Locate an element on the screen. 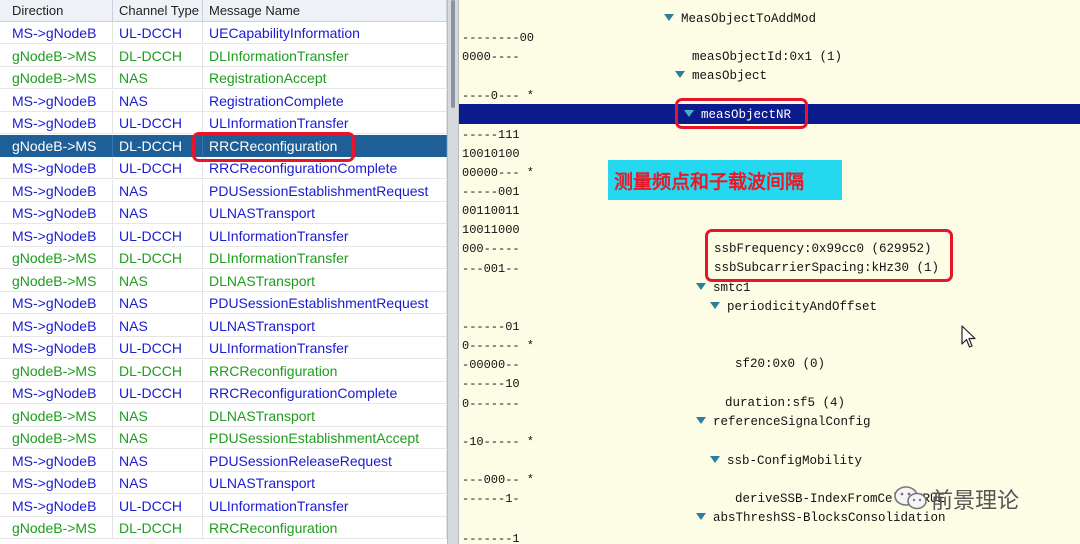  tree-node: ssbFrequency:0x99cc0 (629952) is located at coordinates (823, 249).